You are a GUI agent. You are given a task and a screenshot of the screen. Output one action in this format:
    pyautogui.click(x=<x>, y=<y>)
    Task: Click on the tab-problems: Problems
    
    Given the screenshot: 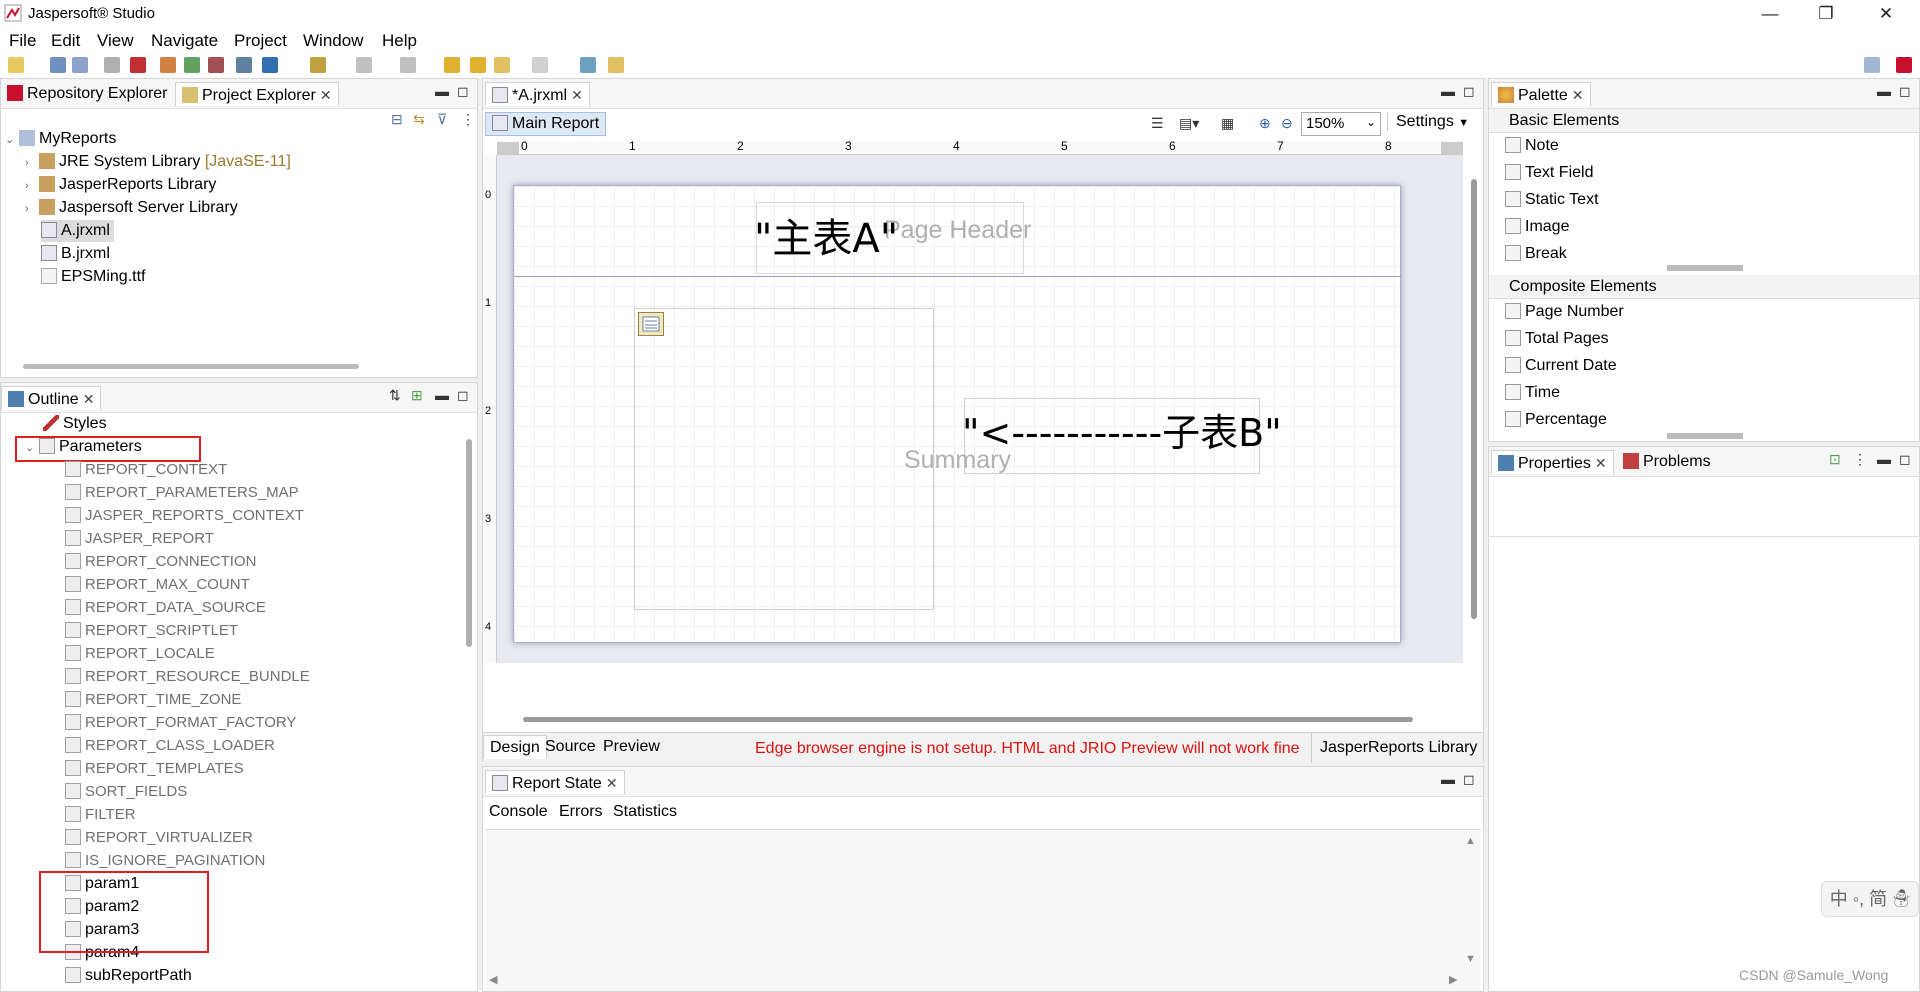 What is the action you would take?
    pyautogui.click(x=1667, y=462)
    